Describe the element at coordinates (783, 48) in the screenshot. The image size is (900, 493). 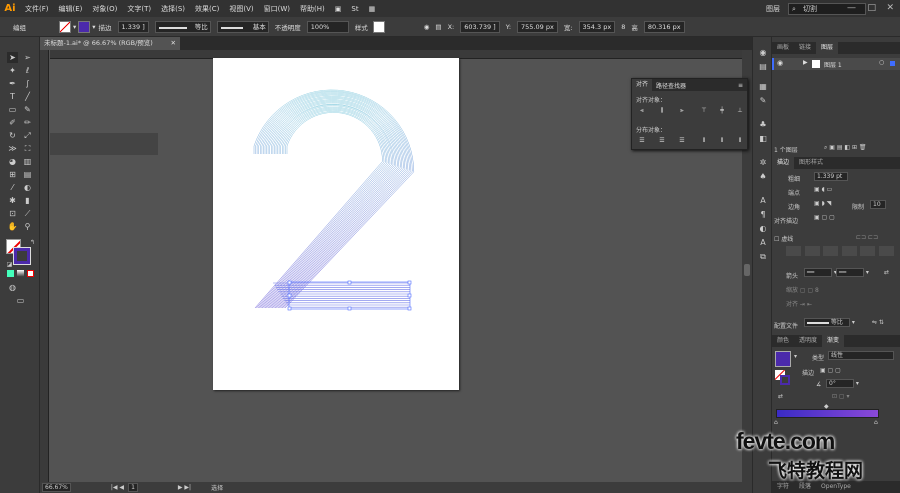
I see `tab-artboards: 画板` at that location.